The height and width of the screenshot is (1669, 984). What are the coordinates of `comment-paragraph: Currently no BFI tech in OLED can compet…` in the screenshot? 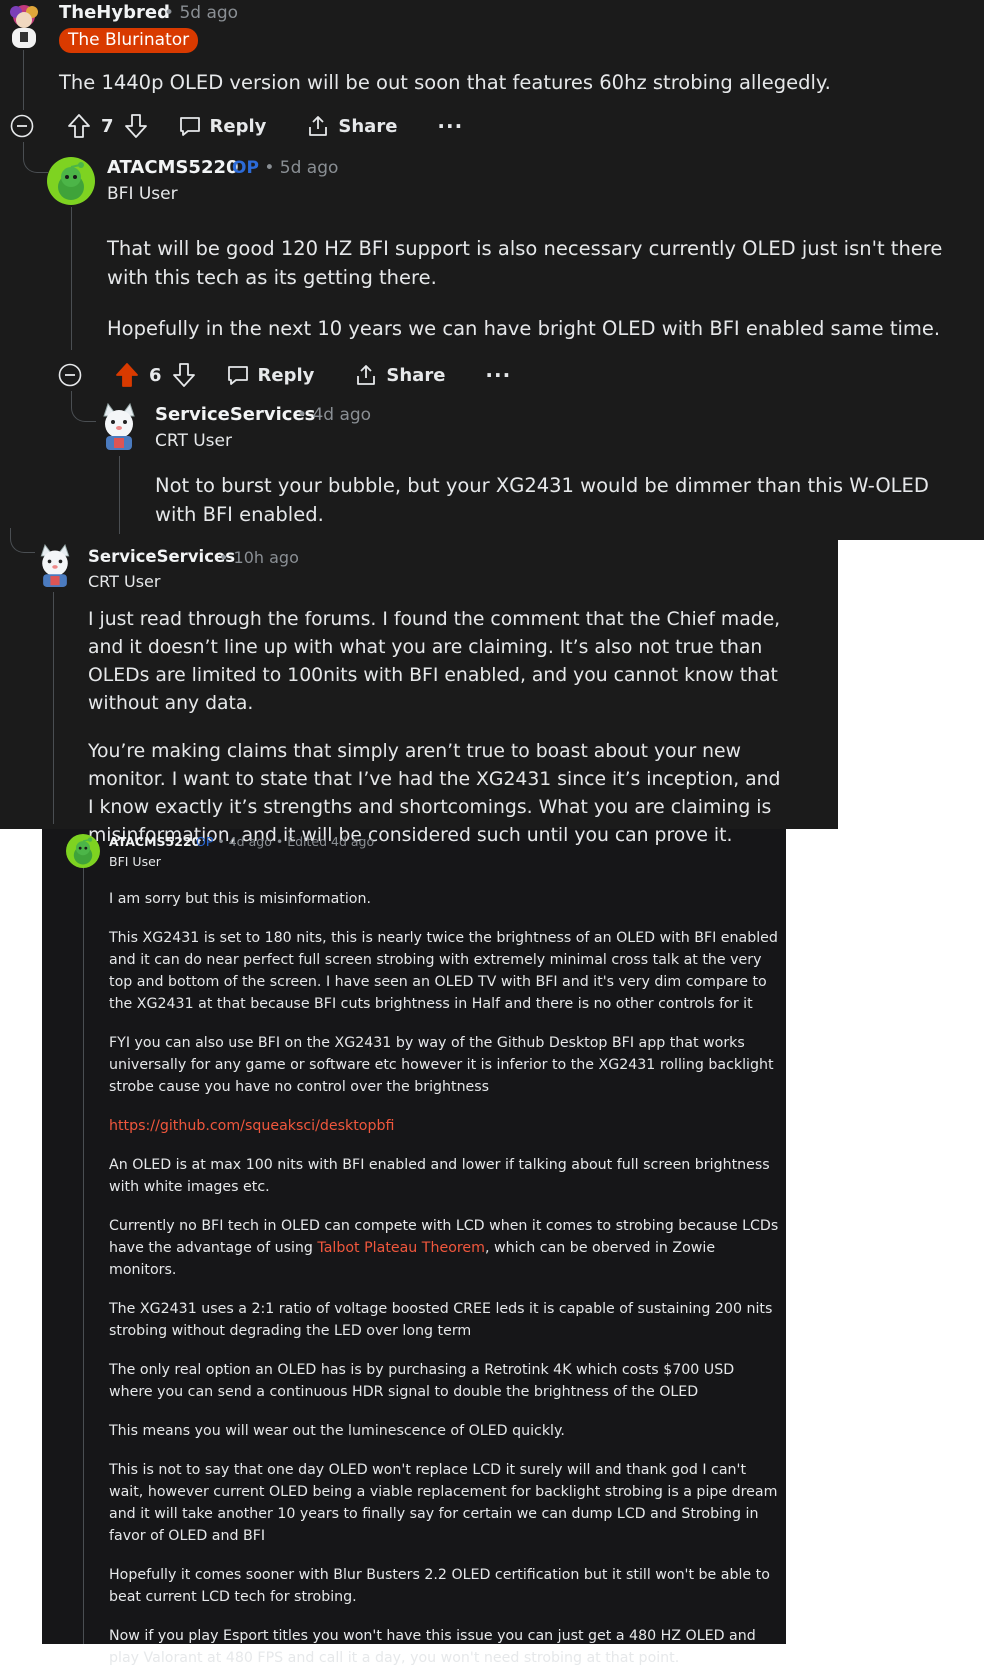 It's located at (444, 1248).